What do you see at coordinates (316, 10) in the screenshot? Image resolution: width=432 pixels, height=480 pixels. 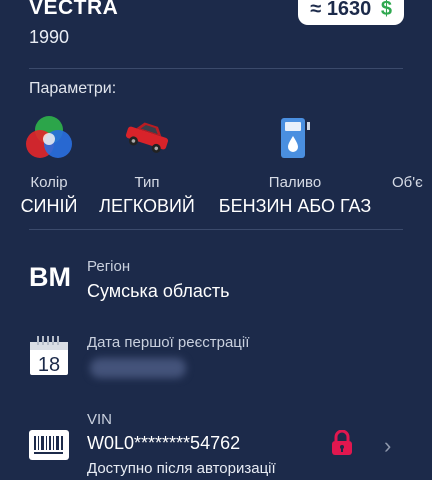 I see `price-approx-sign: ≈` at bounding box center [316, 10].